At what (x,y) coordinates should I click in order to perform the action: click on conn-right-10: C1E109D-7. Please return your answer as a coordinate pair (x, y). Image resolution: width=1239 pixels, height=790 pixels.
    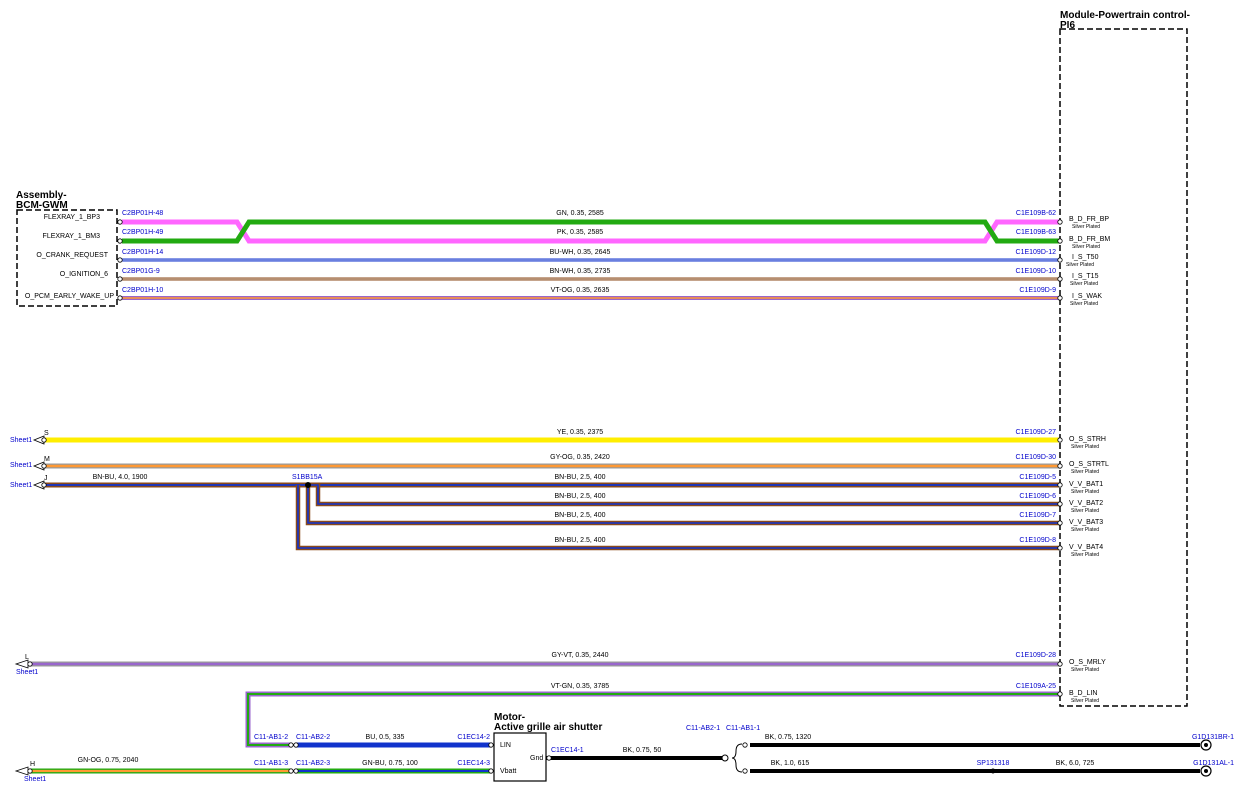
    Looking at the image, I should click on (1037, 515).